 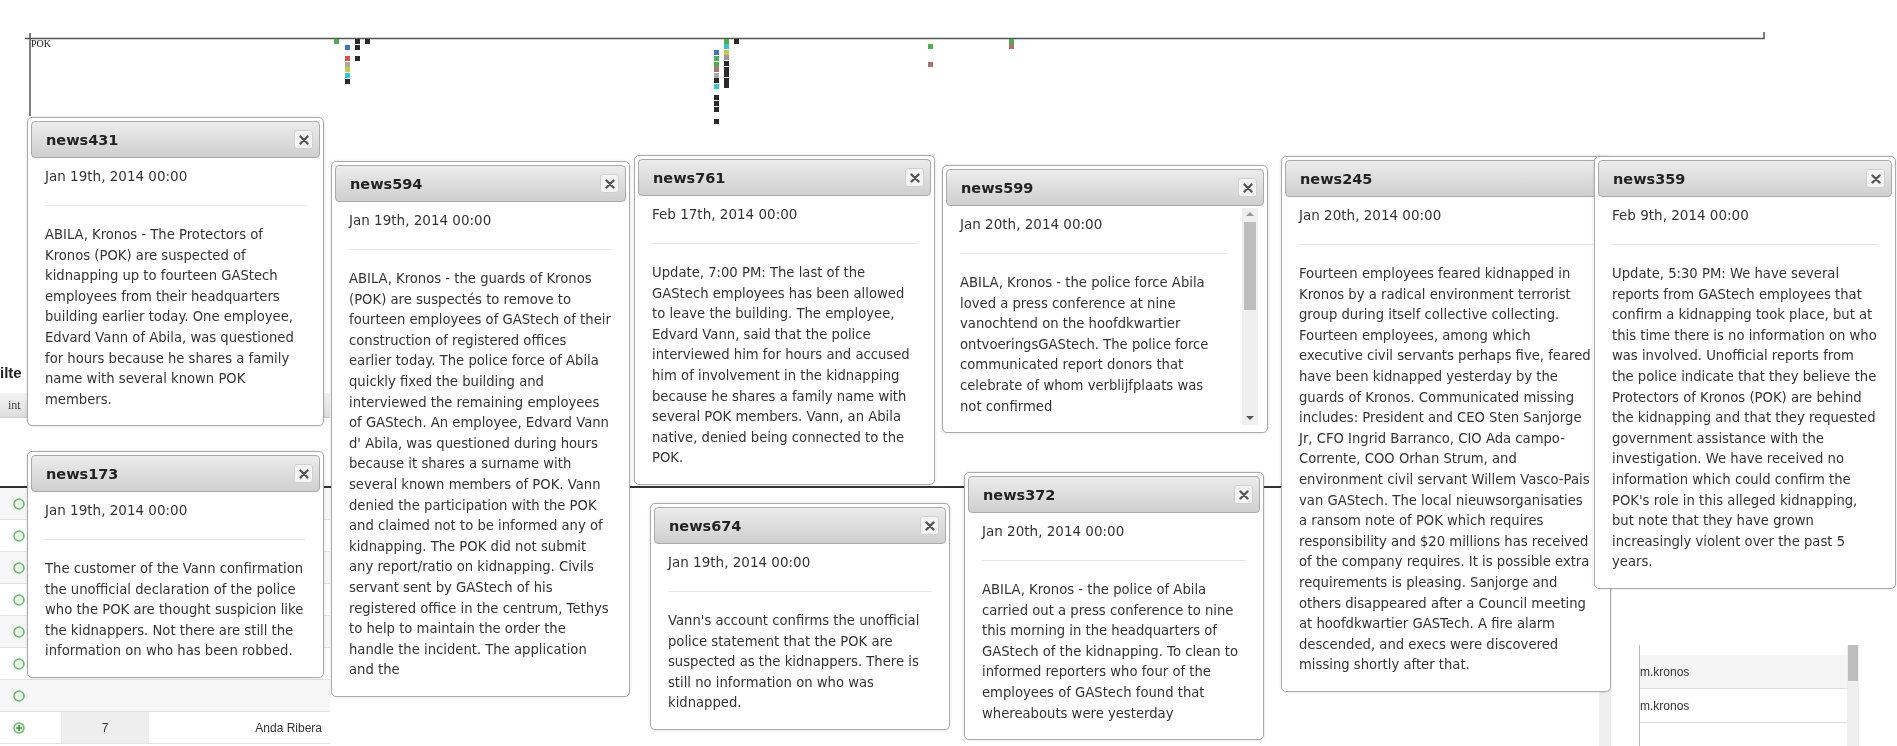 I want to click on news-text: Update, 7:00 PM: The last of the GAStech employees has been allowed to leave the building. The employee, Edvard Vann, said that the police interviewed him for hours and accused him of involvement in the kidnapping because he shares a family name with several POK members. Vann, an Abila native, denied being connected to the POK., so click(x=781, y=366).